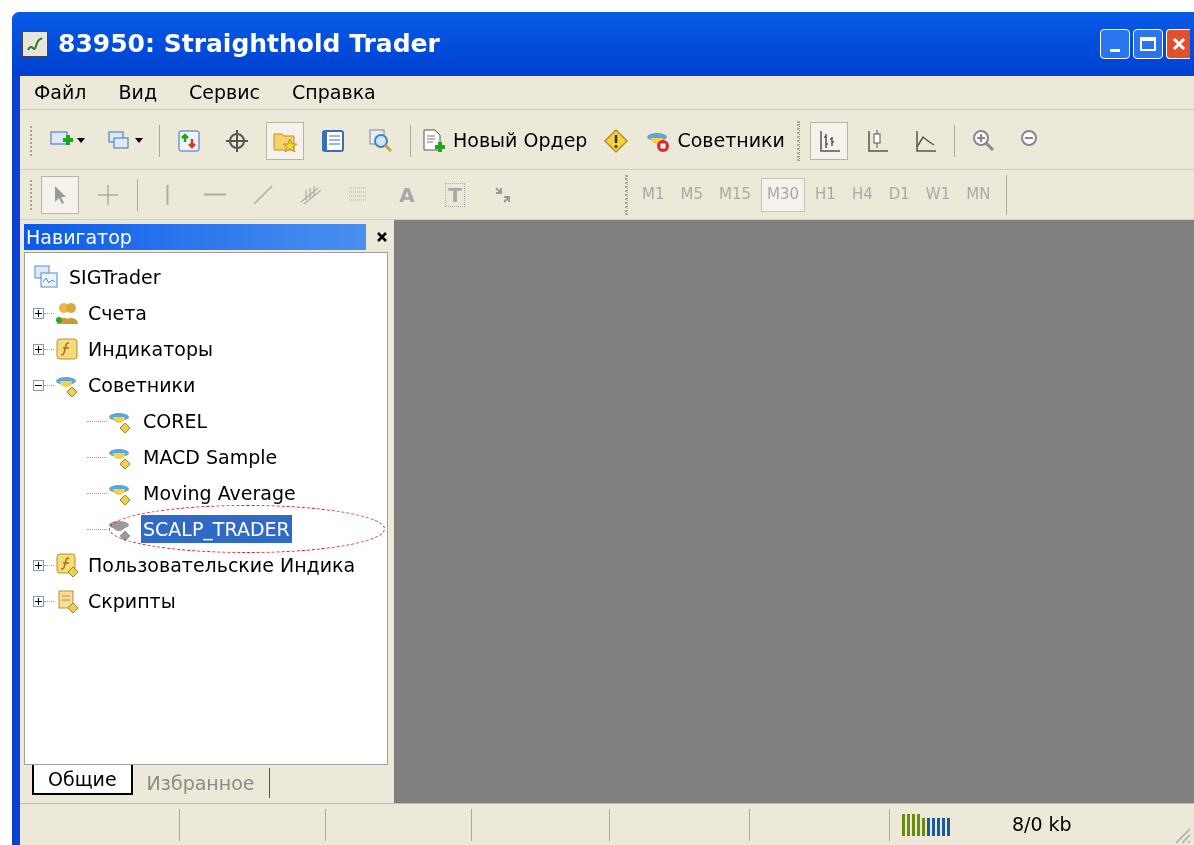 Image resolution: width=1194 pixels, height=845 pixels. Describe the element at coordinates (38, 385) in the screenshot. I see `collapse-toggle` at that location.